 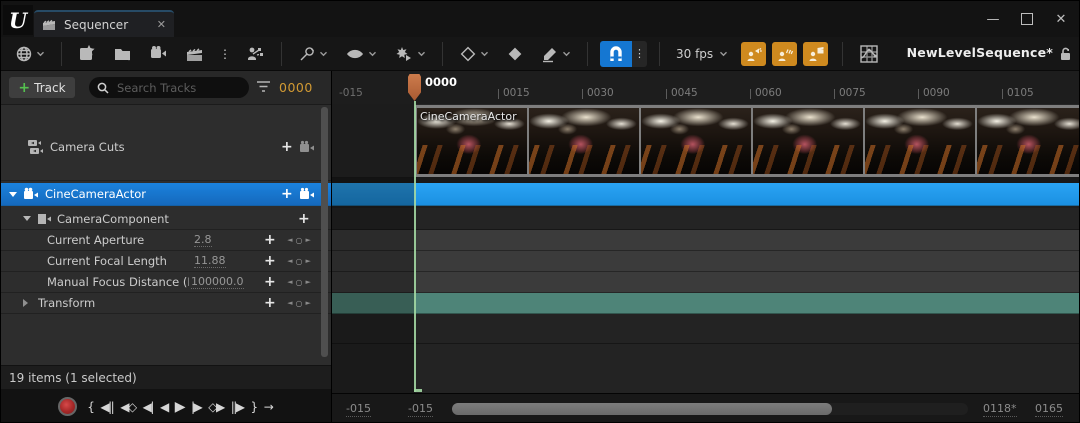 I want to click on view-options-dropdown, so click(x=361, y=54).